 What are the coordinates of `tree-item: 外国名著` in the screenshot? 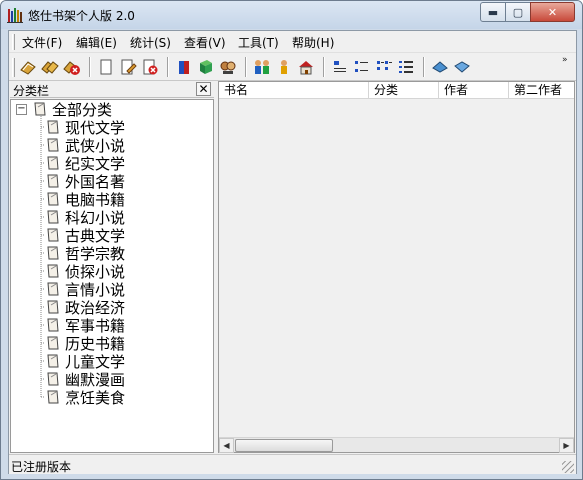 It's located at (85, 181).